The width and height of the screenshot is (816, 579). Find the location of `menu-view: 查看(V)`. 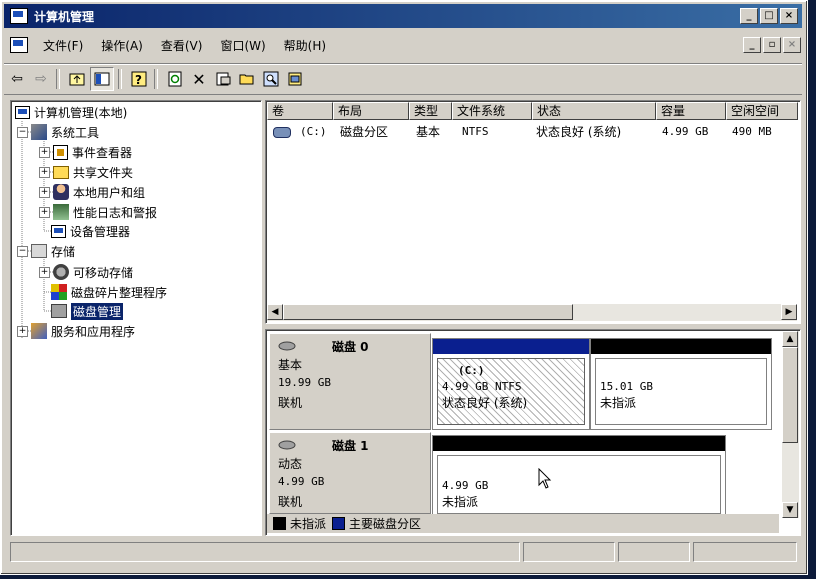

menu-view: 查看(V) is located at coordinates (182, 45).